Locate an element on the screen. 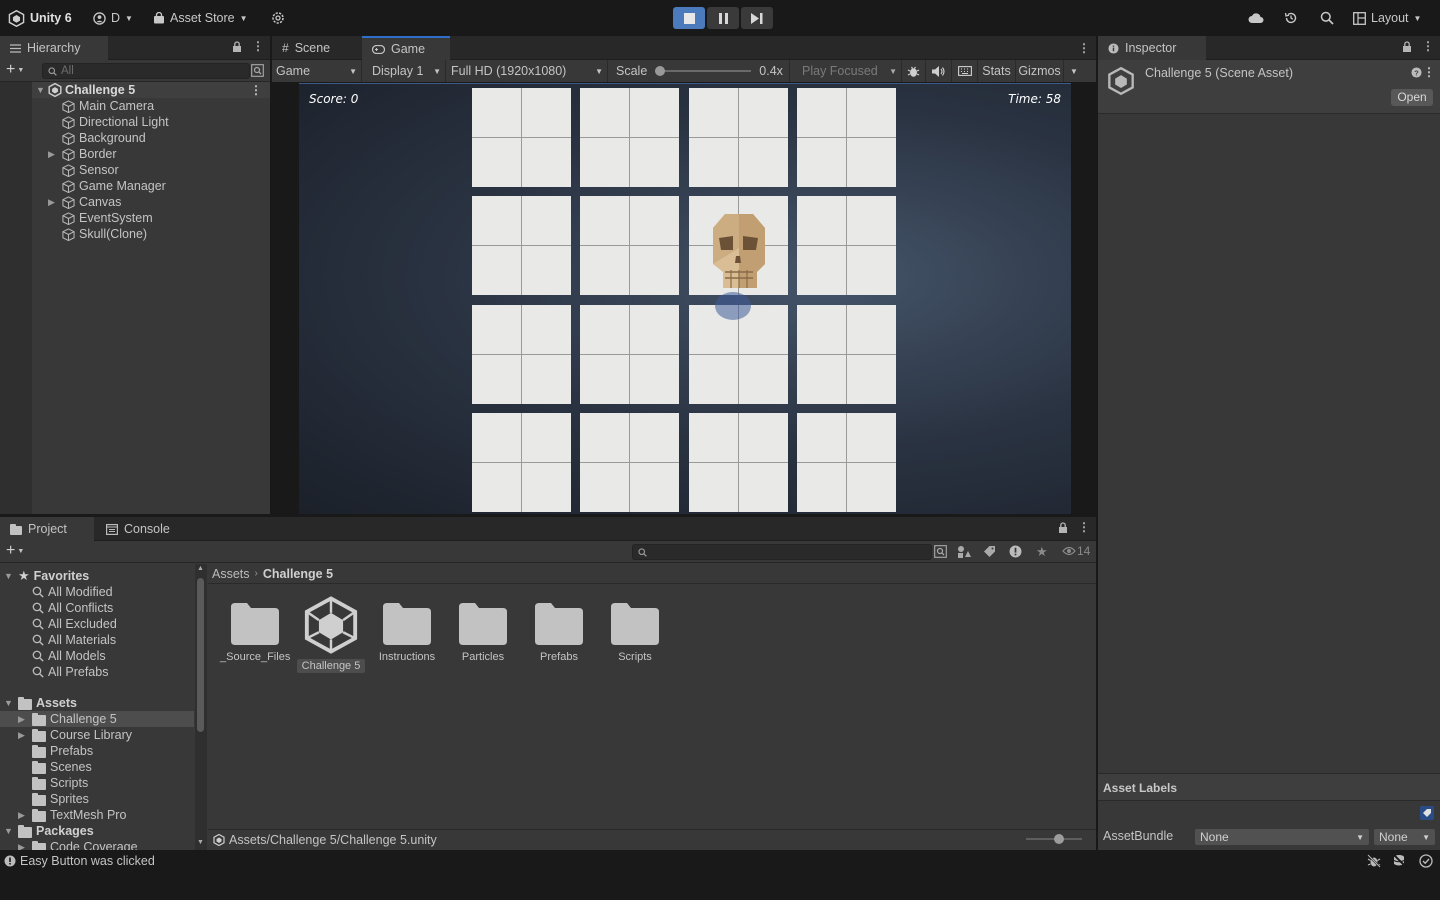  status-message: Easy Button was clicked is located at coordinates (87, 861).